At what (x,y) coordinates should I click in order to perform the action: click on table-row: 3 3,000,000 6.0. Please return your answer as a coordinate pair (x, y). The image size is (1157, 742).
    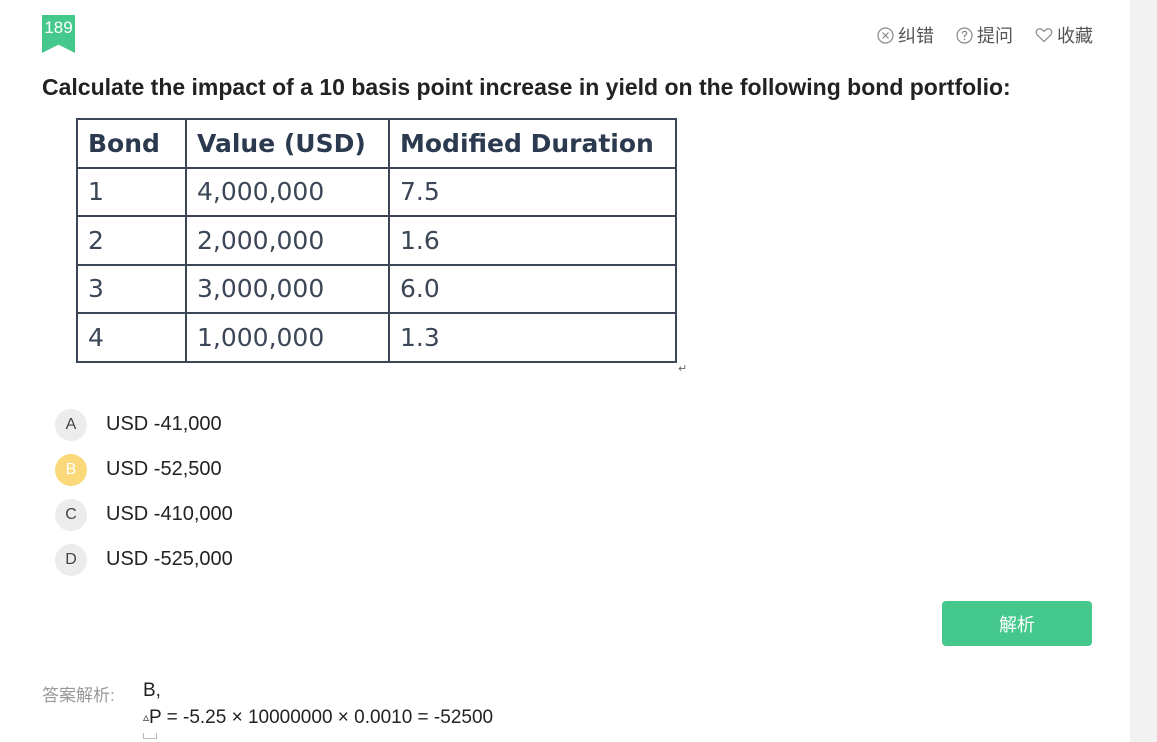
    Looking at the image, I should click on (376, 288).